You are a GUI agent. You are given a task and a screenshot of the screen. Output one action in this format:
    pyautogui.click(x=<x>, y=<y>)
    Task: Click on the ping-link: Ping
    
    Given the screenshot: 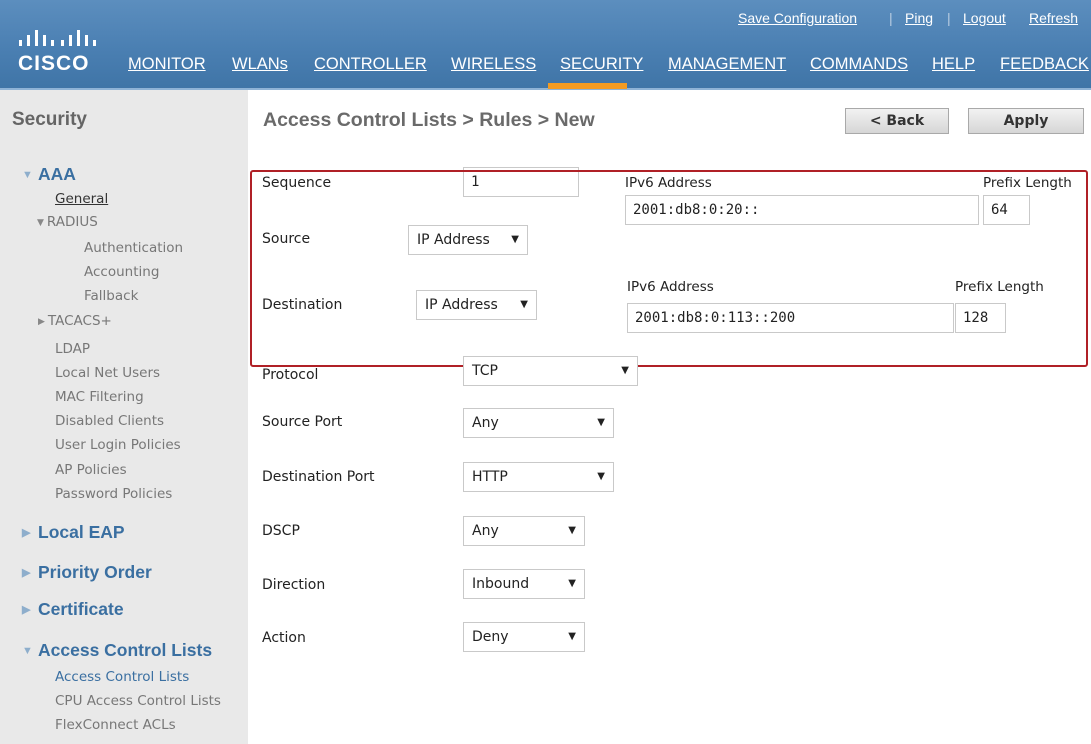 What is the action you would take?
    pyautogui.click(x=919, y=18)
    